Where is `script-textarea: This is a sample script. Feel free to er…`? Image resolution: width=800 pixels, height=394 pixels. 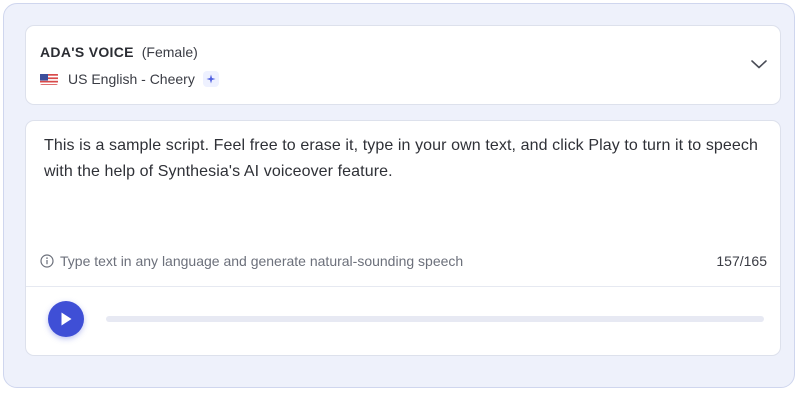
script-textarea: This is a sample script. Feel free to er… is located at coordinates (406, 159).